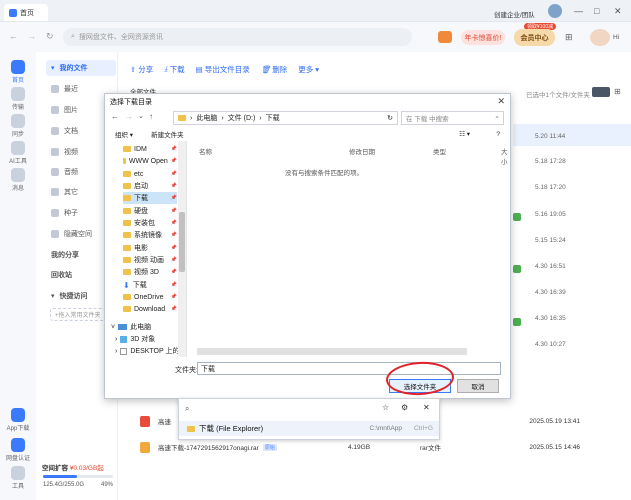  Describe the element at coordinates (464, 134) in the screenshot. I see `view-options-icon: ☷ ▾` at that location.